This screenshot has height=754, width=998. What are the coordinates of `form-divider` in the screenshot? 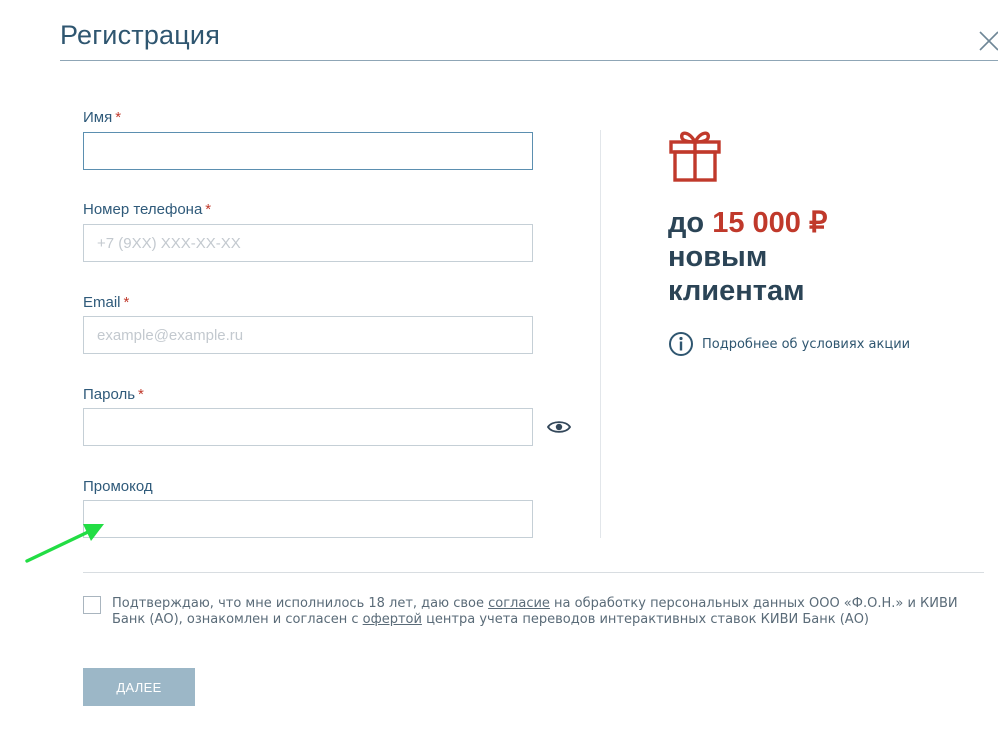 It's located at (533, 572).